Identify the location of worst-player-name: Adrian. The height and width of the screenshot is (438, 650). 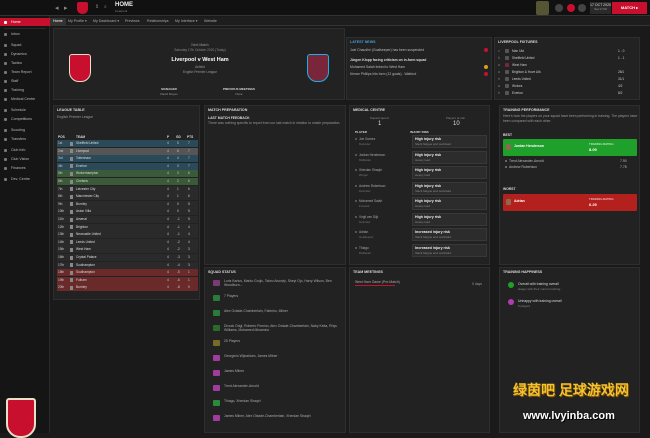
(519, 201).